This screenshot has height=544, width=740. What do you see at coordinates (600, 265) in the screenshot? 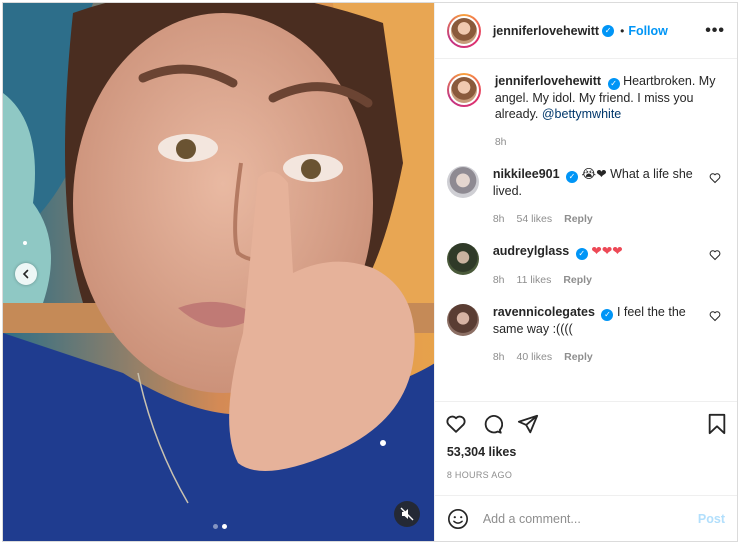
I see `comment-body: audreylglass ✓ ❤❤❤ 8h 11 likes Reply` at bounding box center [600, 265].